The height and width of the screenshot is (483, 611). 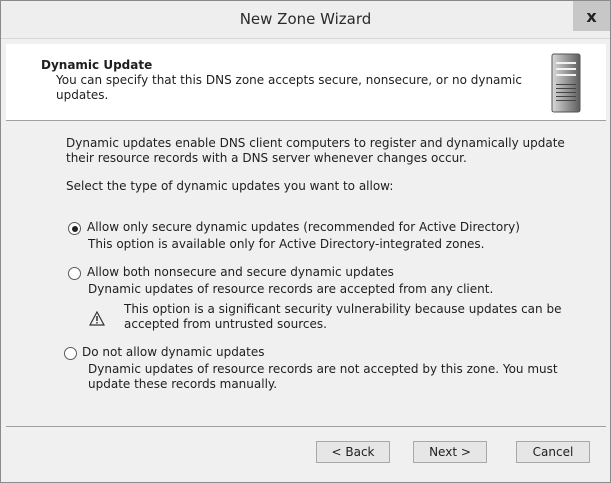 I want to click on radio-secure-only, so click(x=74, y=228).